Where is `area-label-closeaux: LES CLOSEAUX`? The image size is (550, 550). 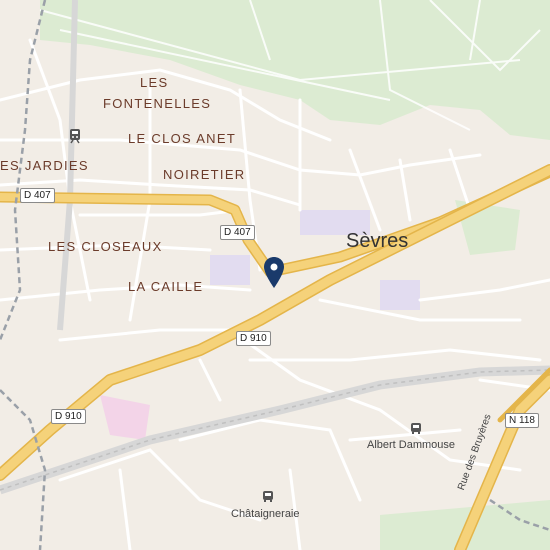 area-label-closeaux: LES CLOSEAUX is located at coordinates (105, 246).